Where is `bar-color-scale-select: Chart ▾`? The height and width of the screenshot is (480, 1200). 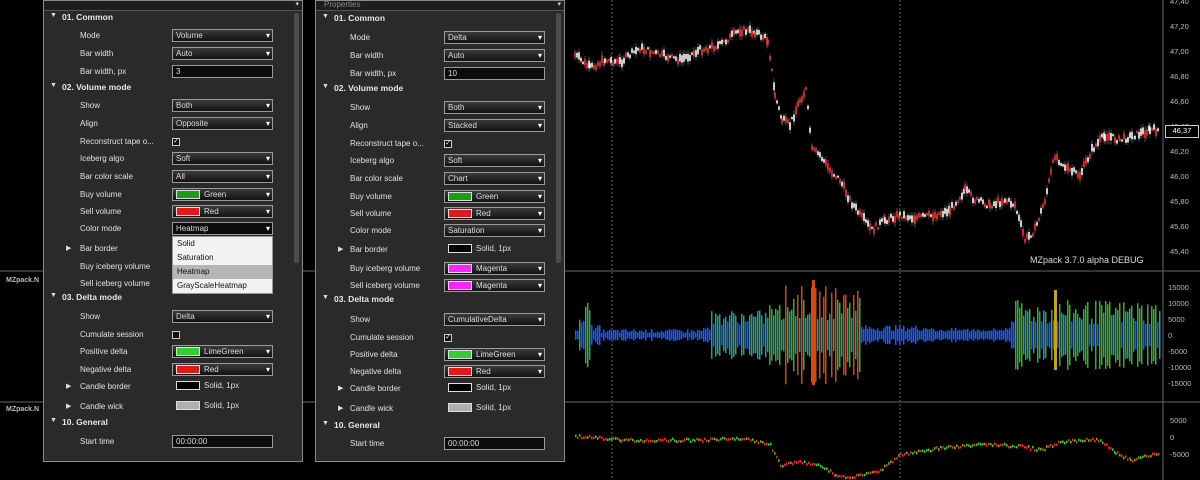
bar-color-scale-select: Chart ▾ is located at coordinates (494, 178).